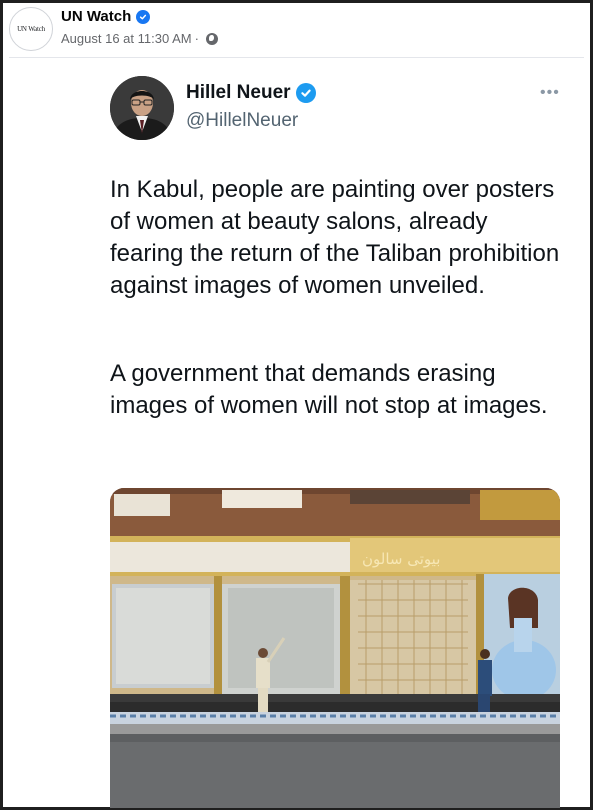  I want to click on tweet-author-name: Hillel Neuer, so click(238, 93).